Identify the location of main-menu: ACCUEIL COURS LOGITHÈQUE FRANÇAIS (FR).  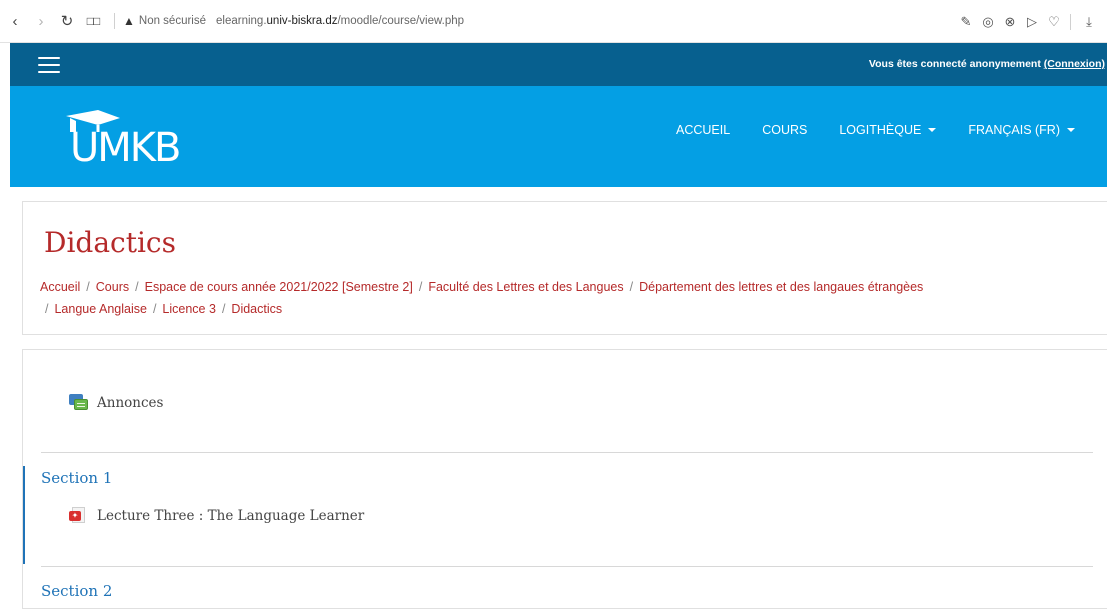
(859, 130).